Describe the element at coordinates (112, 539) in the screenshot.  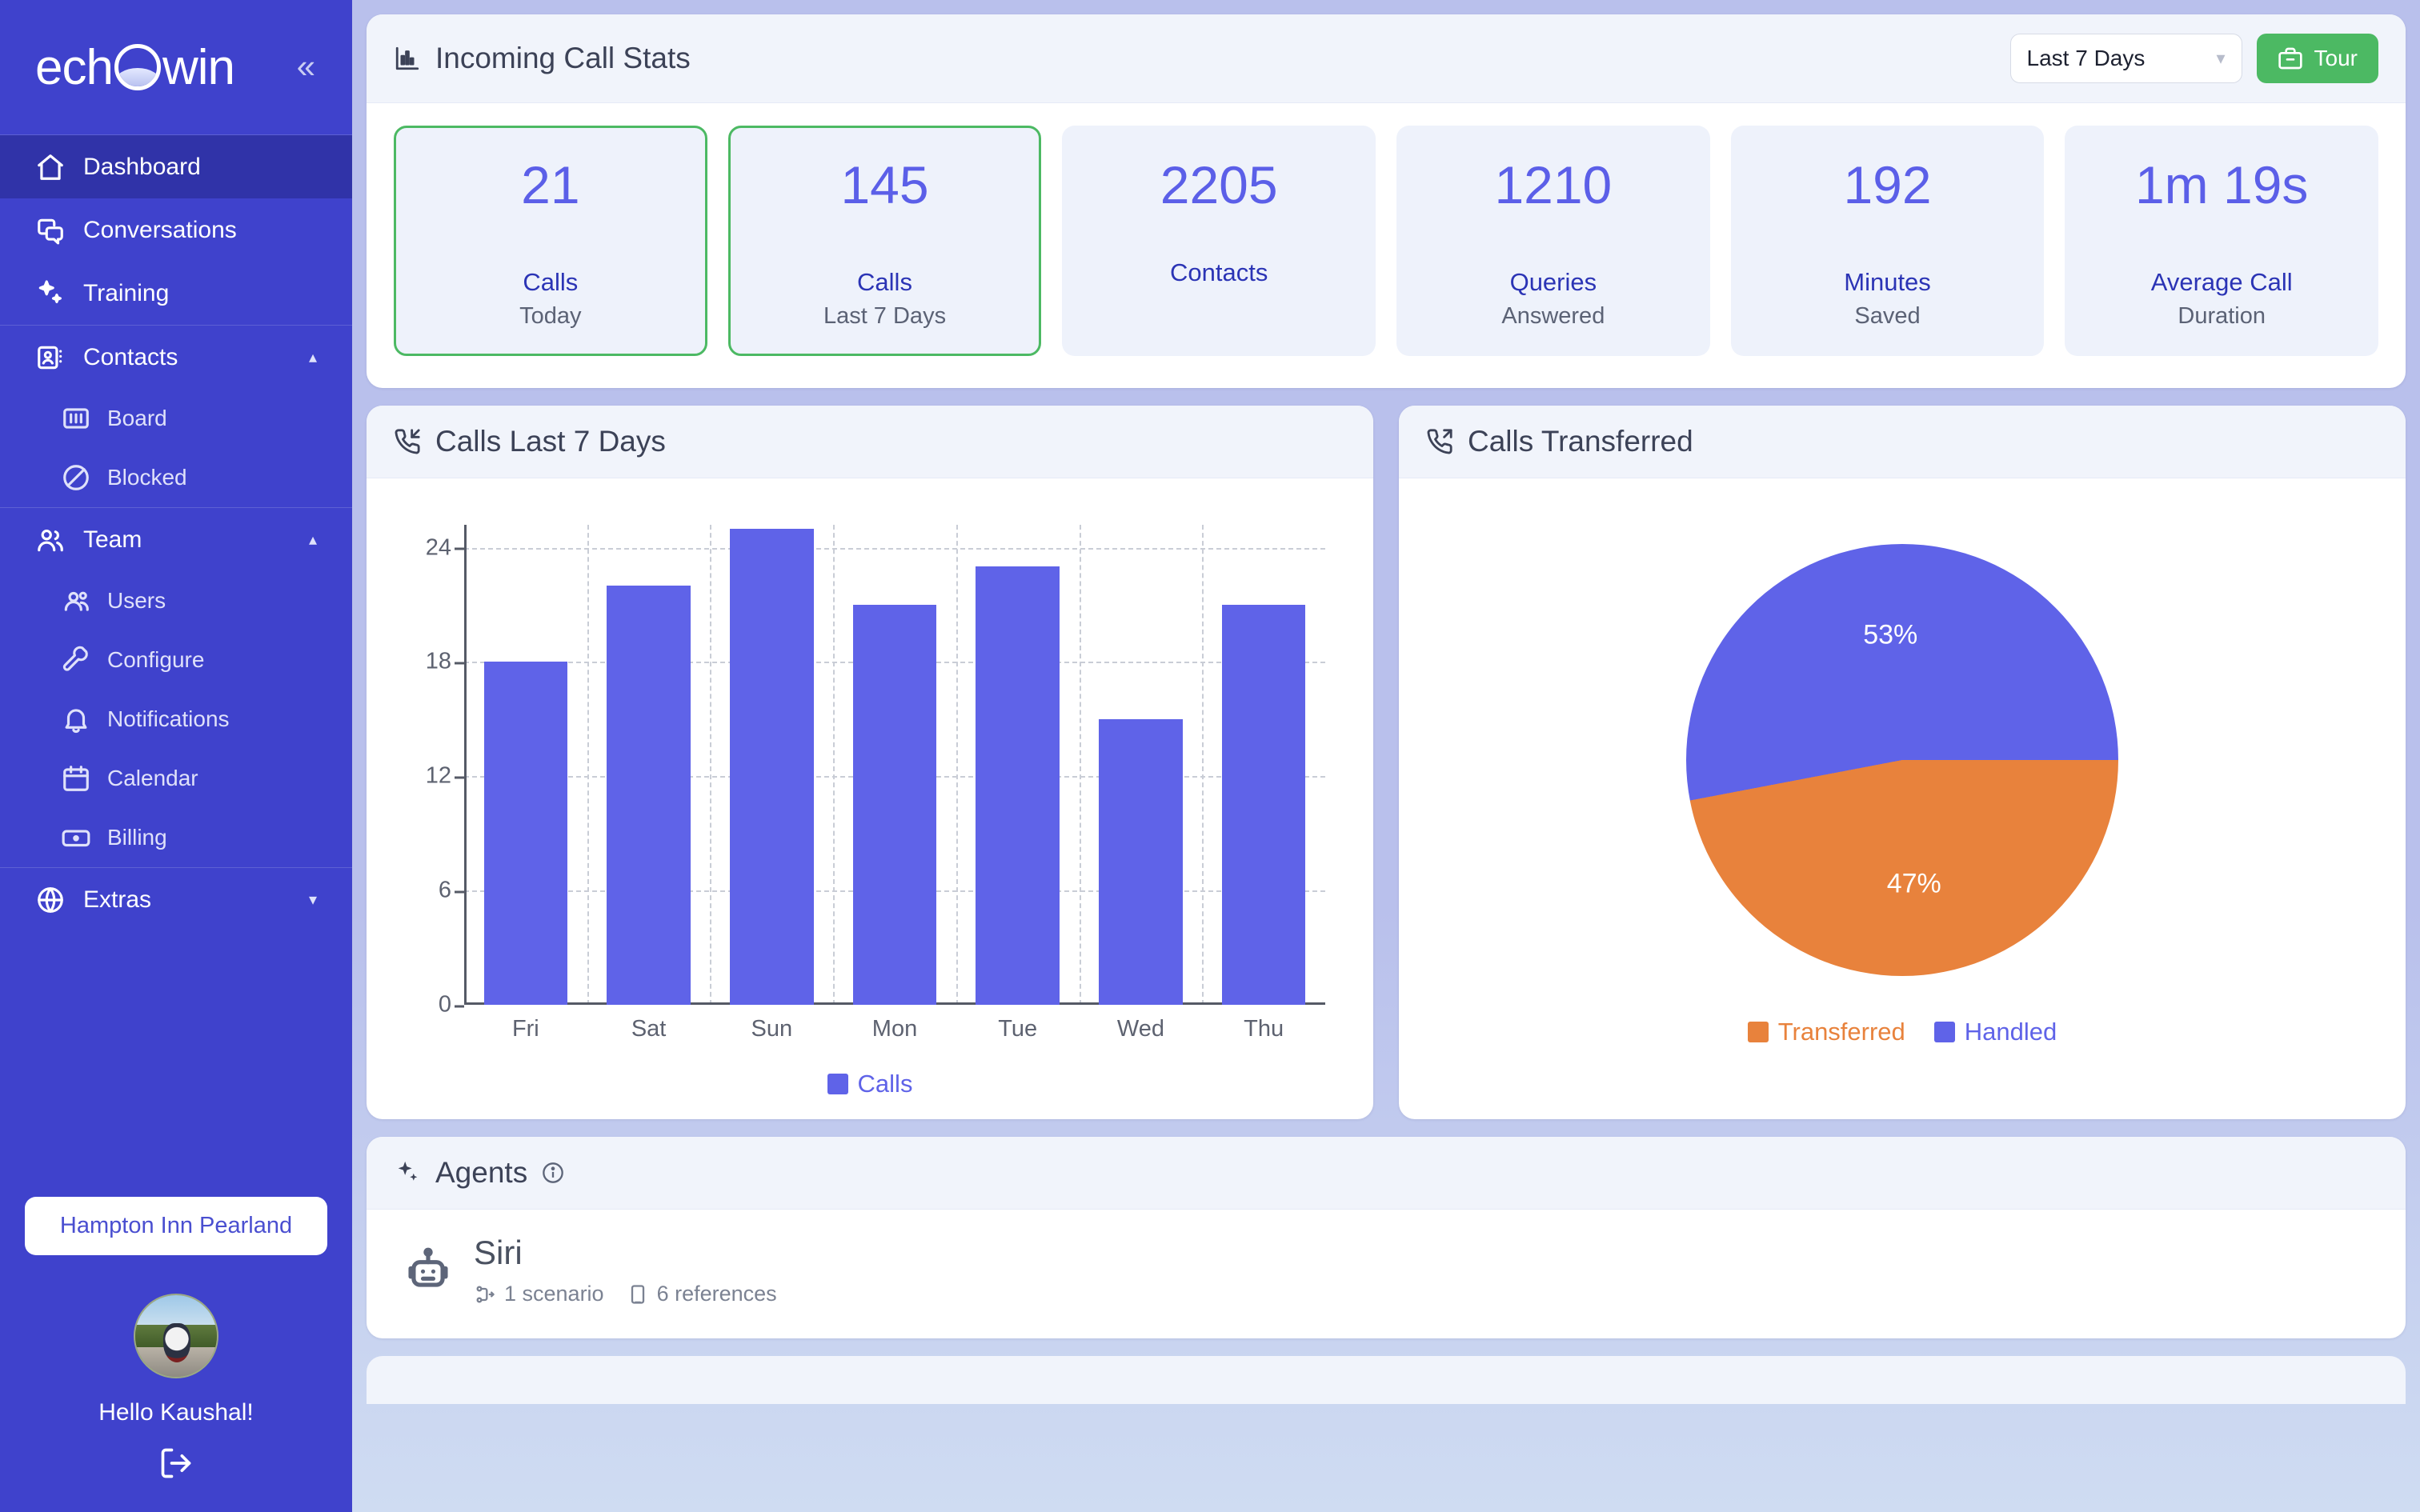
I see `sidebar-item-label: Team` at that location.